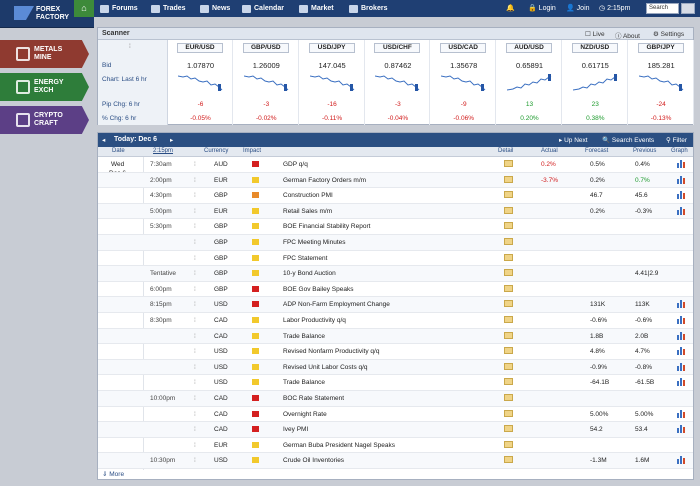 Image resolution: width=700 pixels, height=486 pixels. I want to click on nav-brokers: Brokers, so click(368, 8).